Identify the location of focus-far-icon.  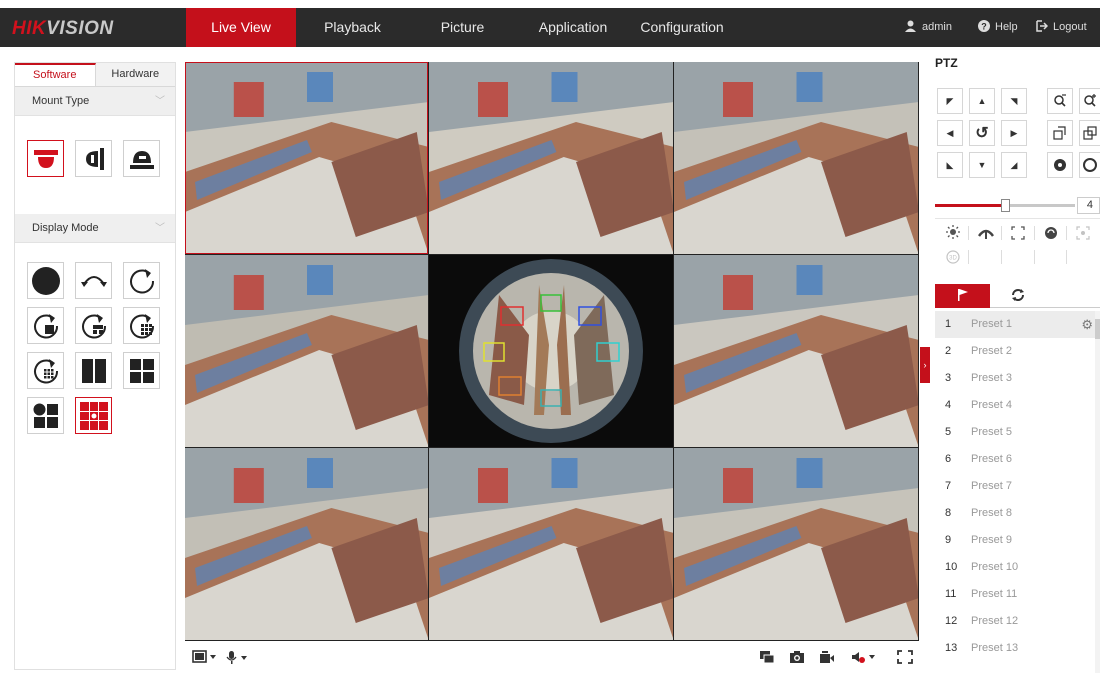
(1089, 133).